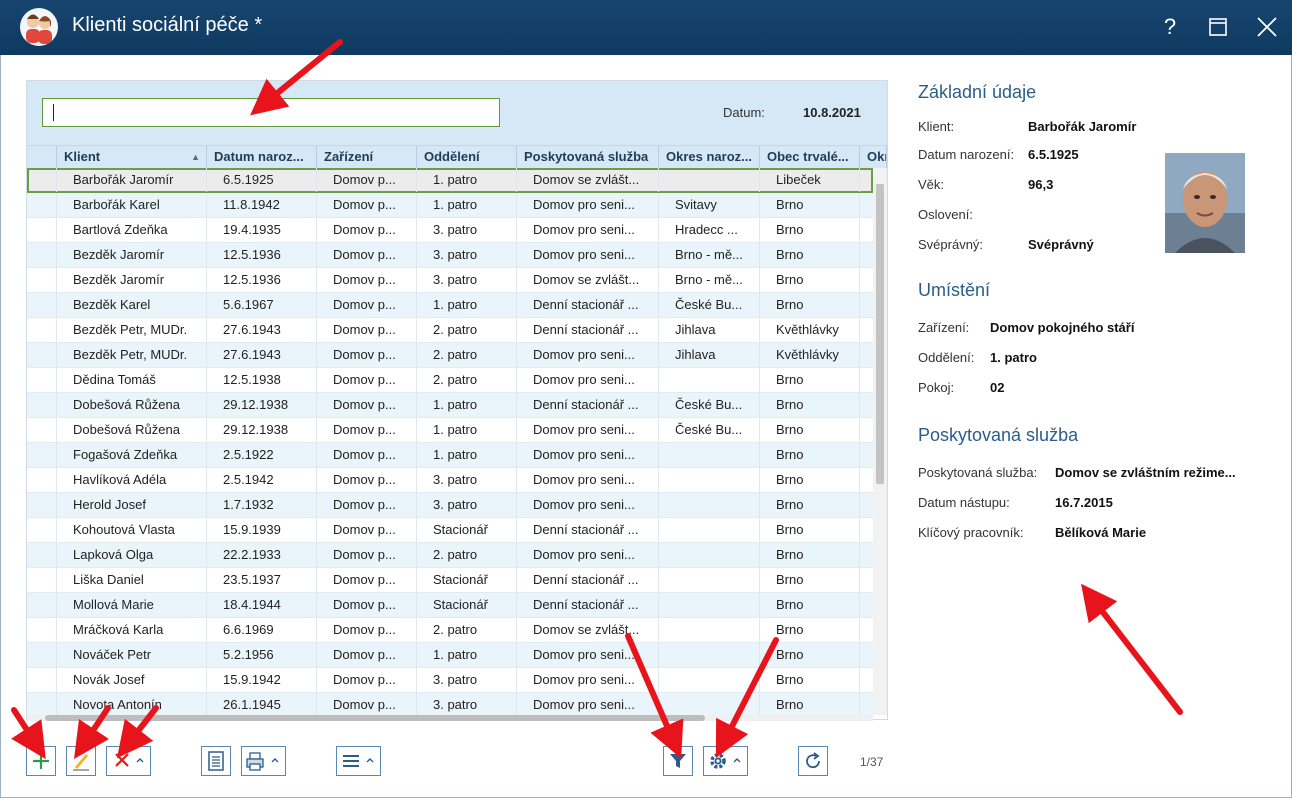 The width and height of the screenshot is (1292, 798). Describe the element at coordinates (944, 327) in the screenshot. I see `label-facility: Zařízení:` at that location.